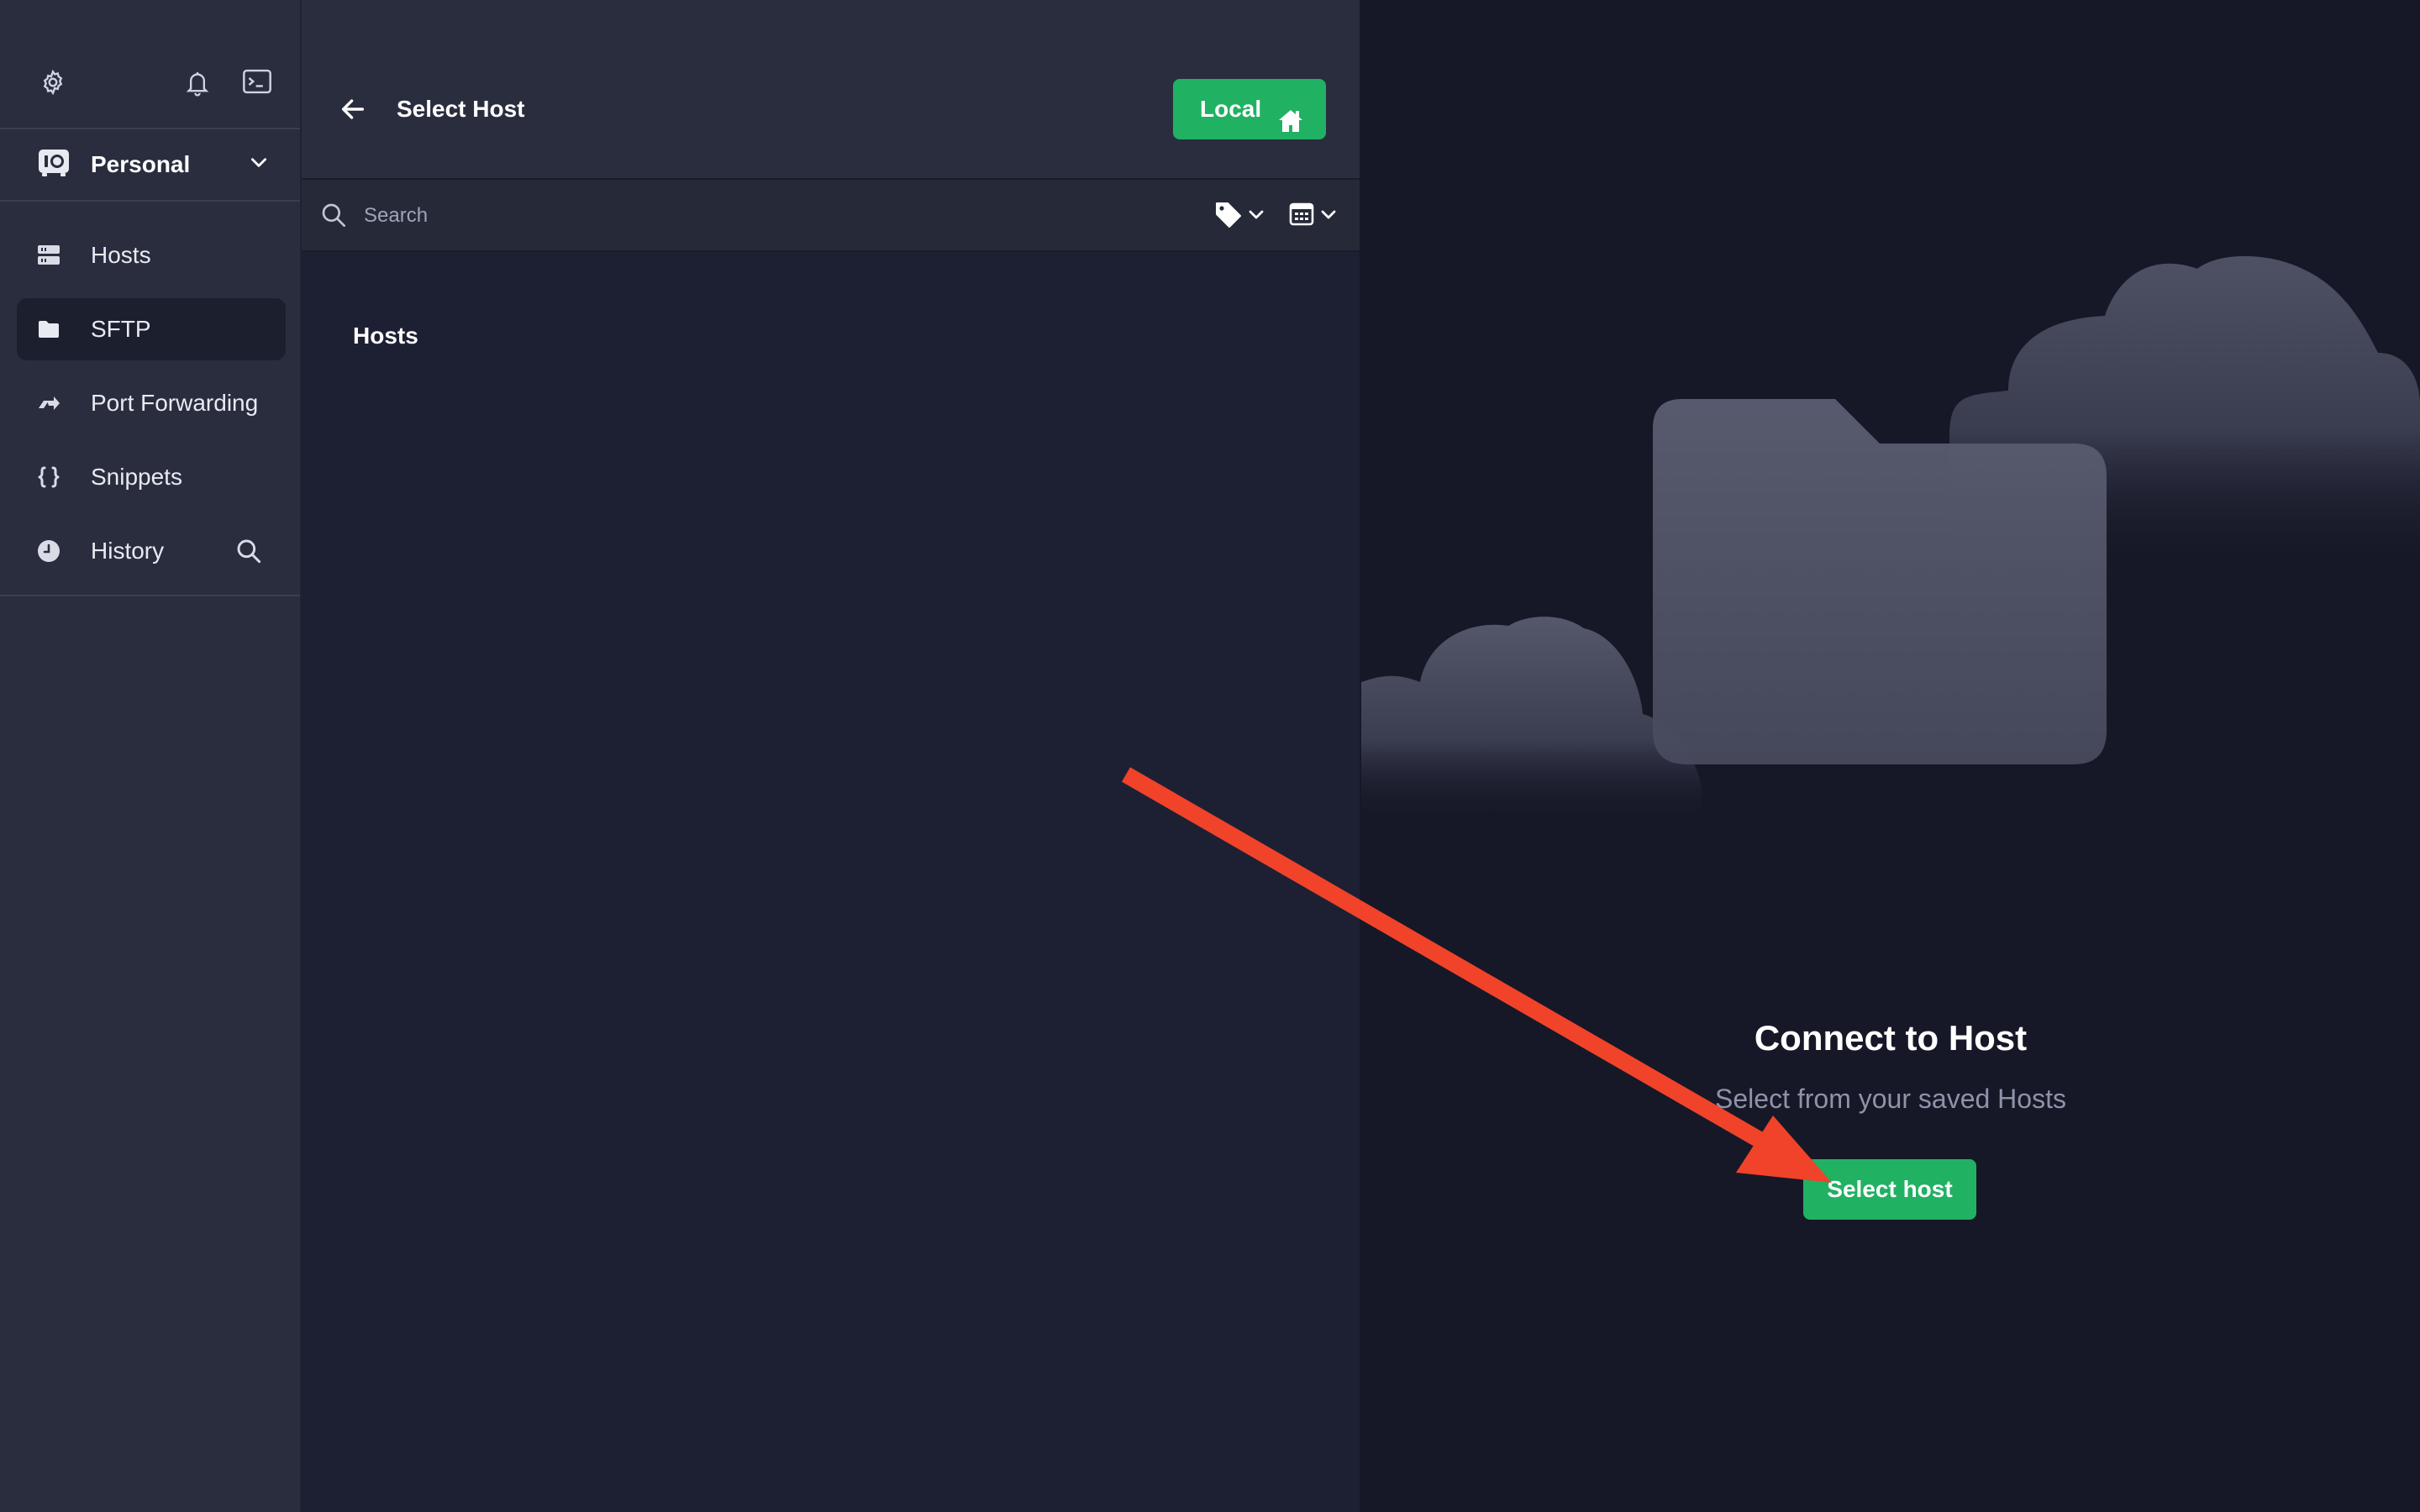  Describe the element at coordinates (141, 164) in the screenshot. I see `vault-label: Personal` at that location.